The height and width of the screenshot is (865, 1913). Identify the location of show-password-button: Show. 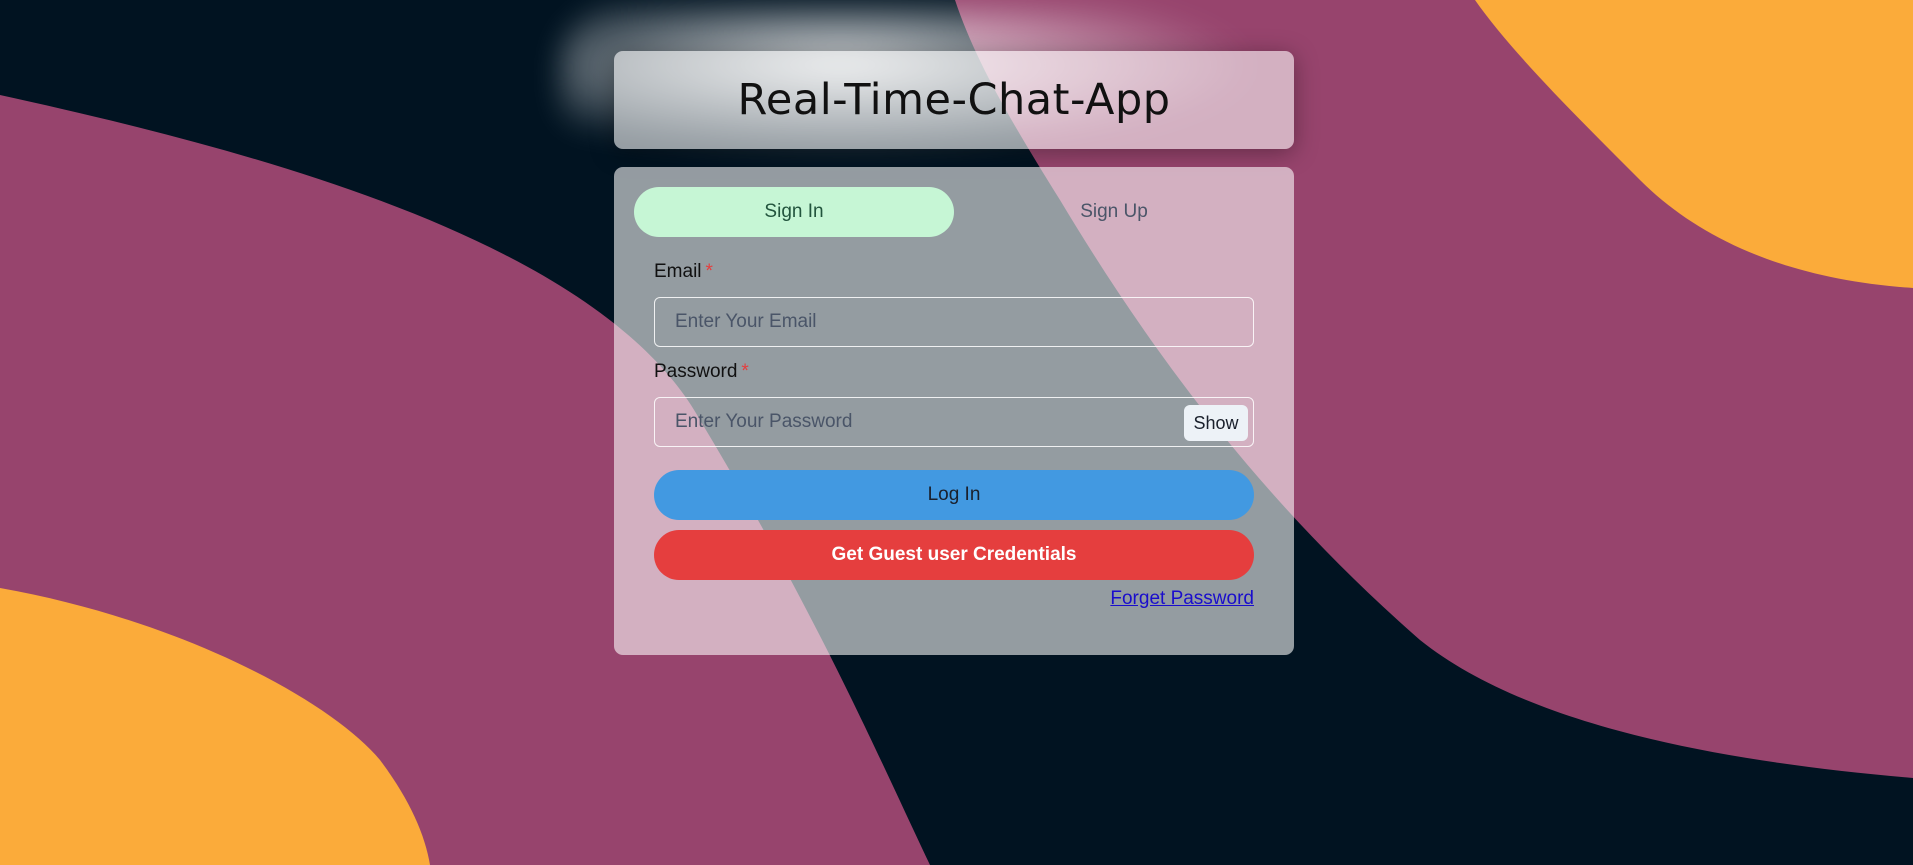
(1216, 423).